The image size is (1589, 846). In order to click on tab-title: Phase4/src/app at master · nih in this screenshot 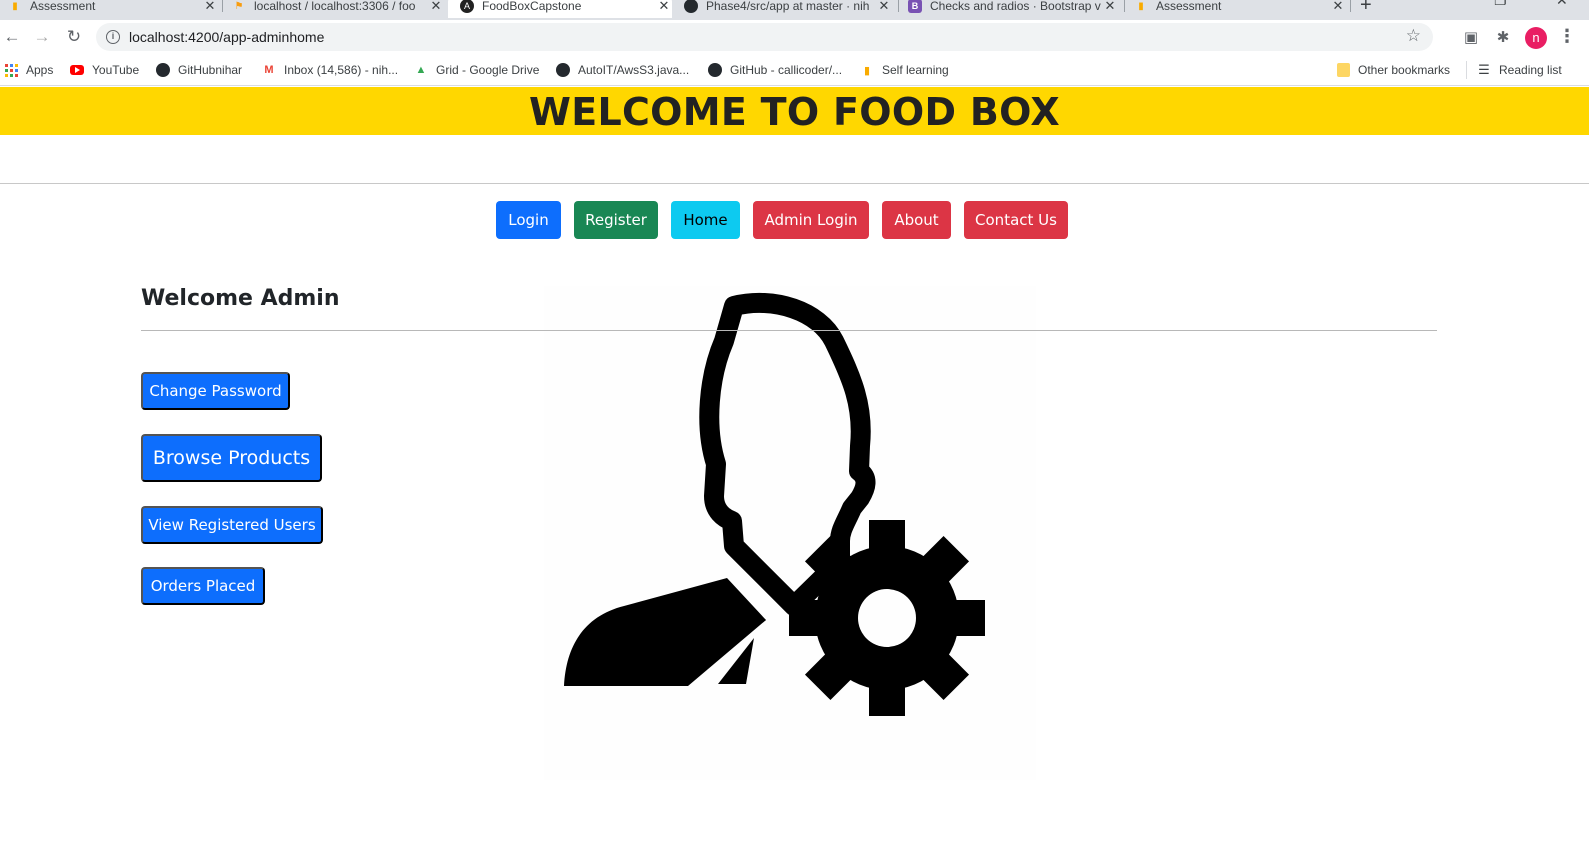, I will do `click(788, 6)`.